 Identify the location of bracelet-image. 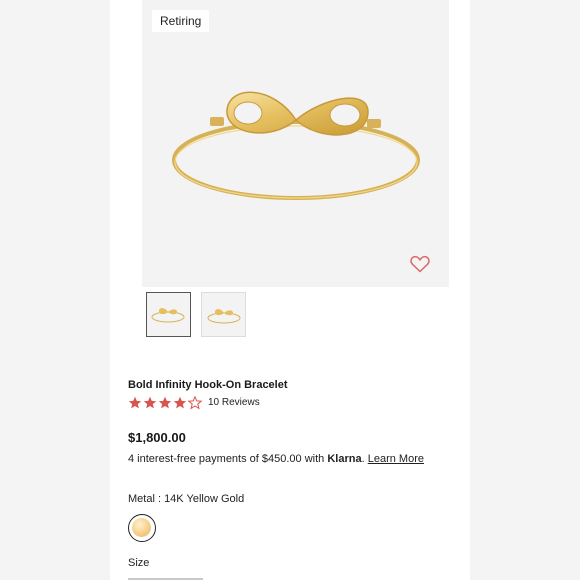
(296, 145).